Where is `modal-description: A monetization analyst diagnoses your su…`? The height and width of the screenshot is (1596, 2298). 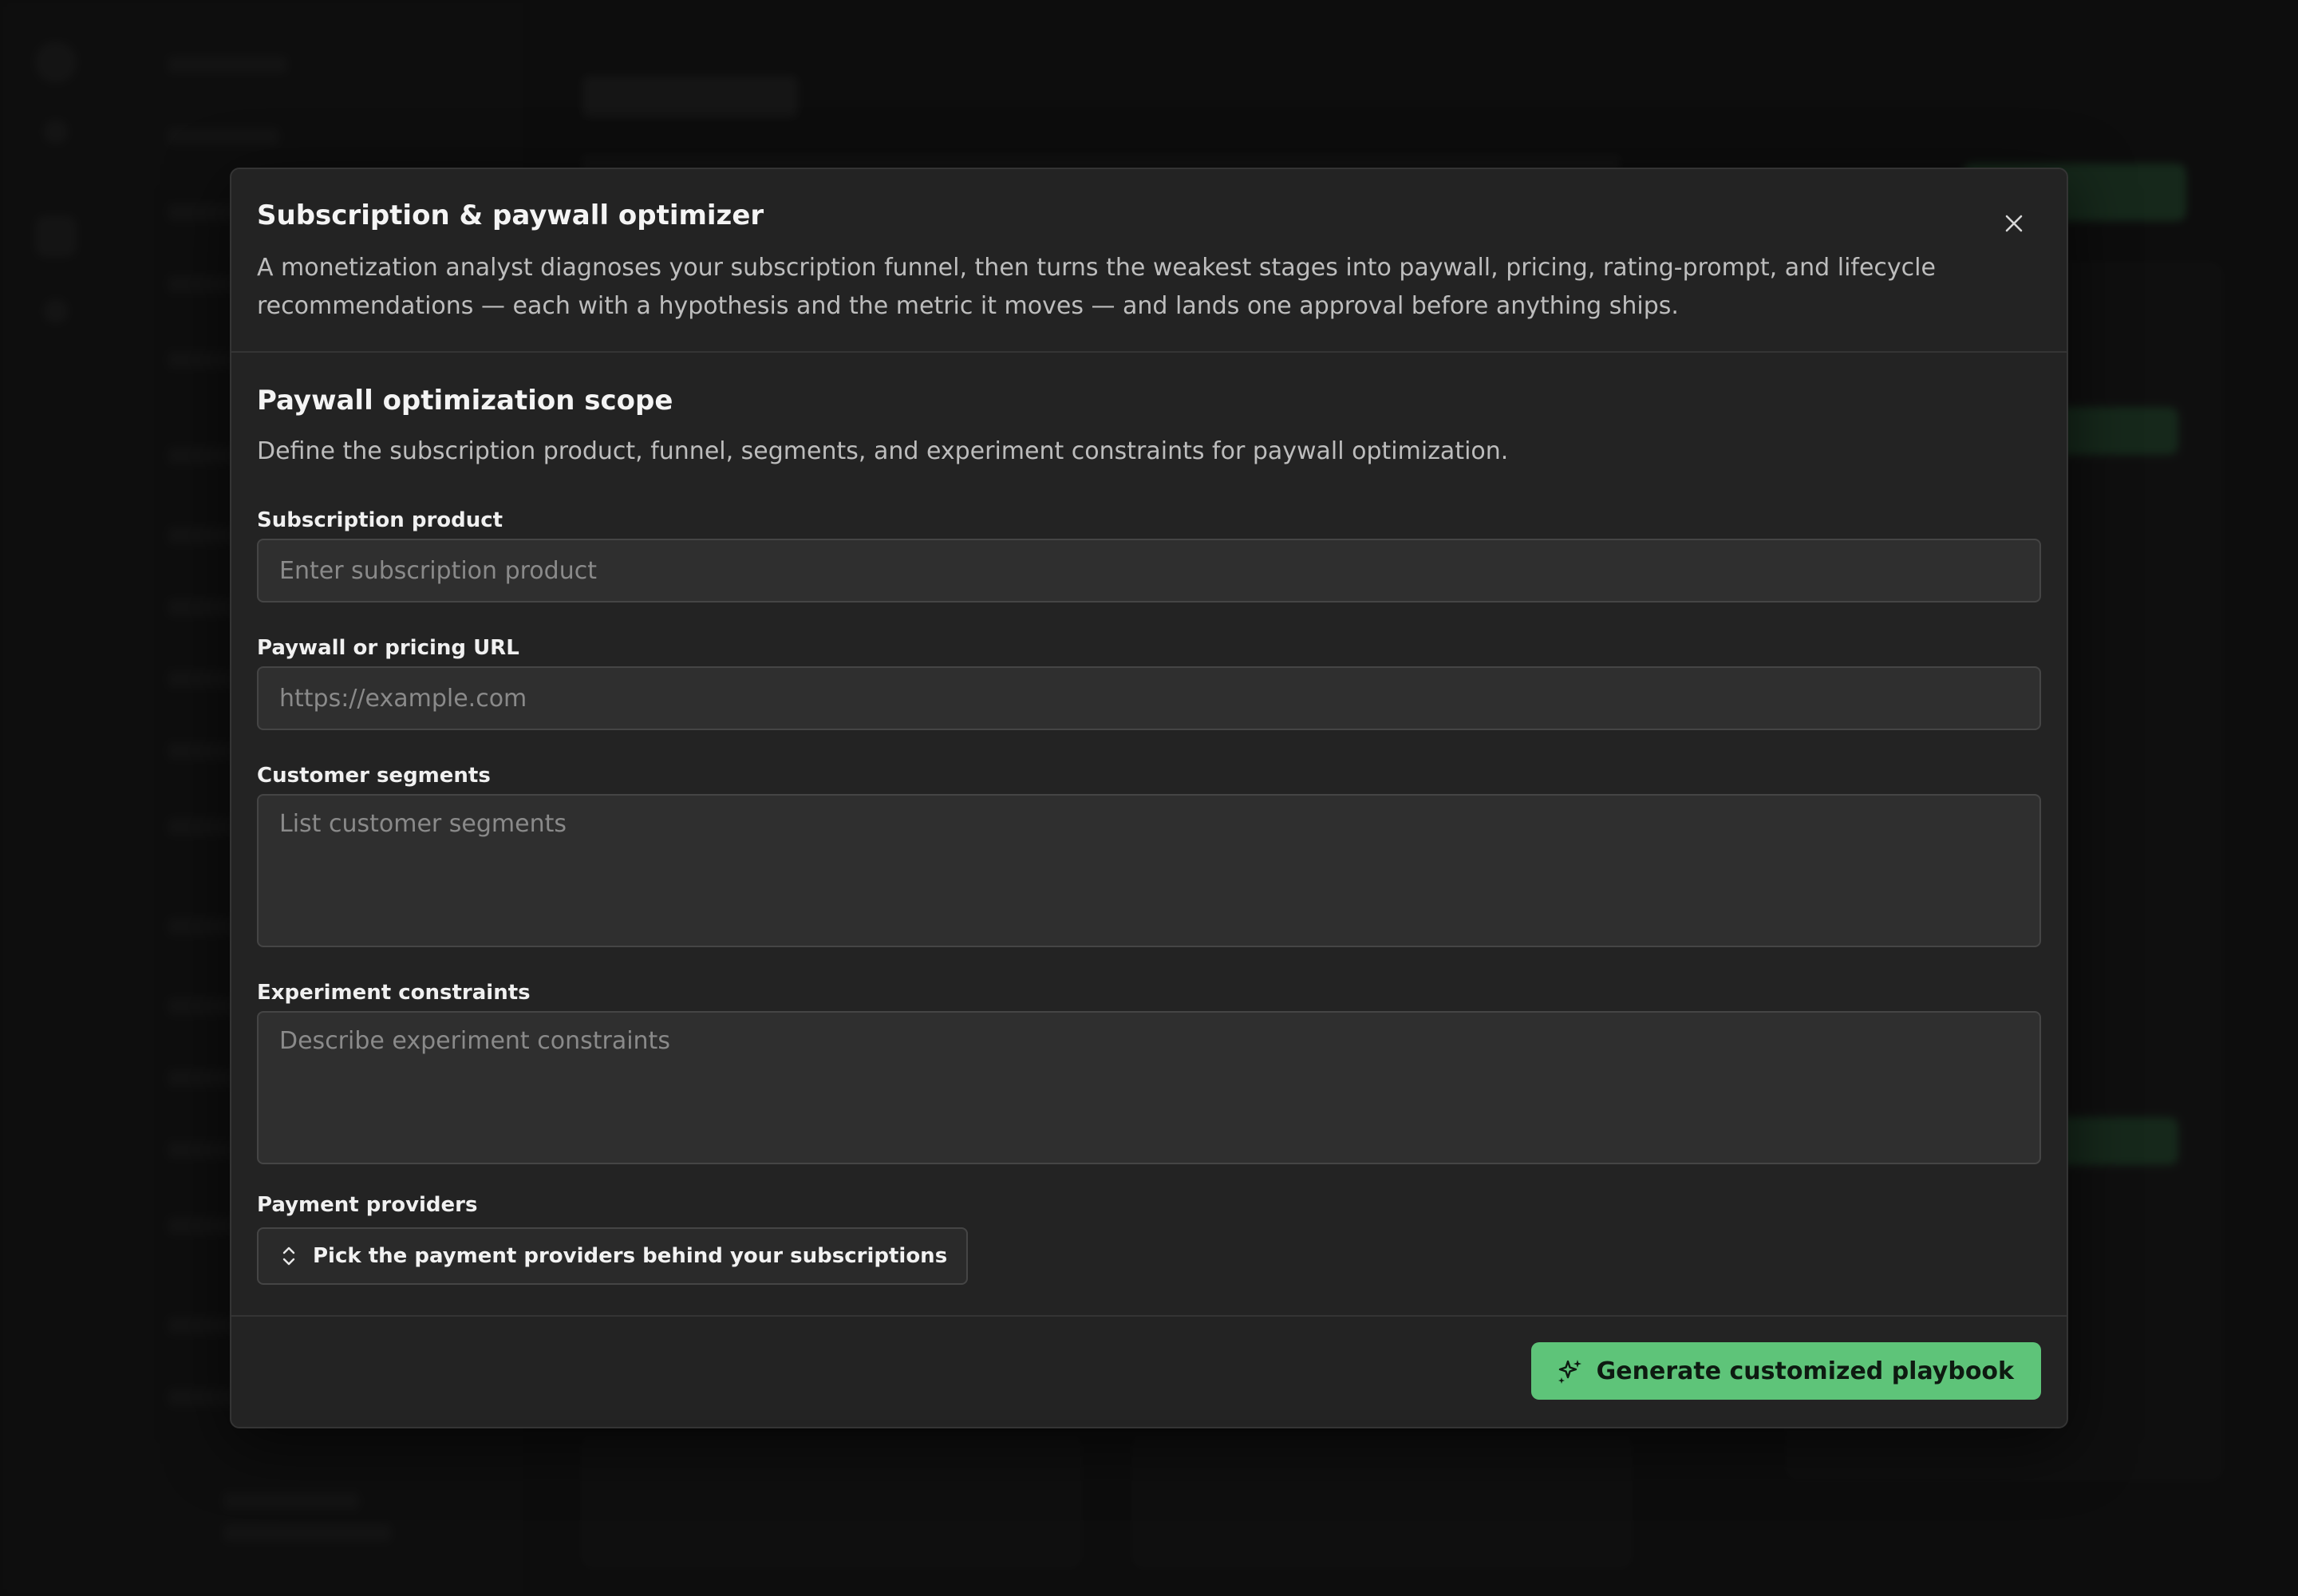 modal-description: A monetization analyst diagnoses your su… is located at coordinates (1096, 287).